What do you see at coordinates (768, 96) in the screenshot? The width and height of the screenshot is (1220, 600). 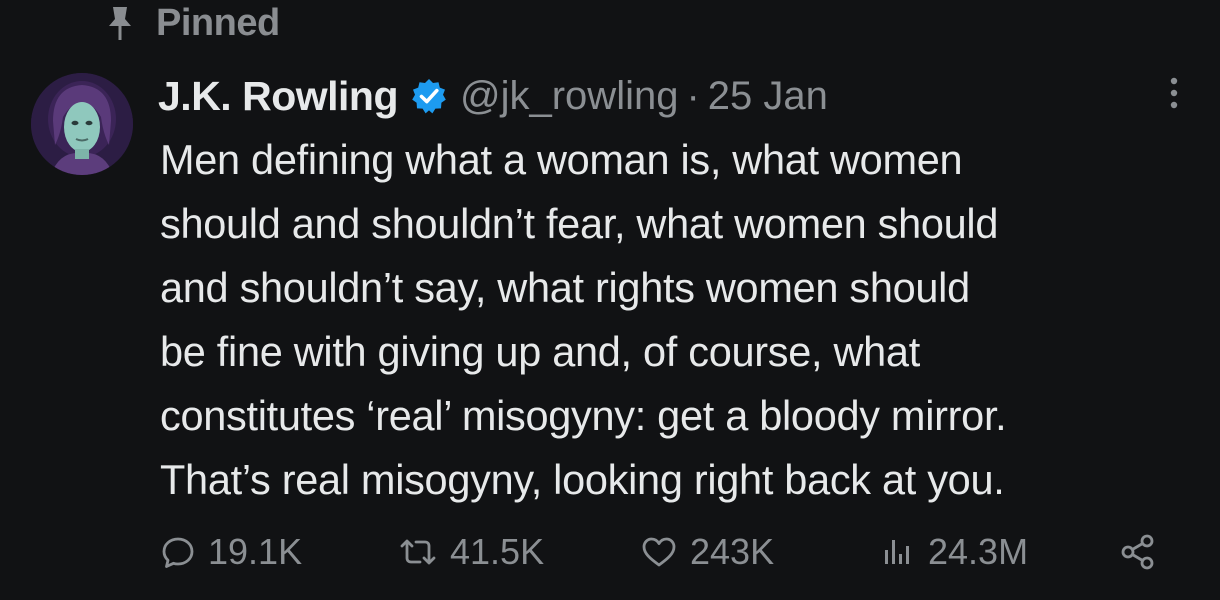 I see `tweet-date: 25 Jan` at bounding box center [768, 96].